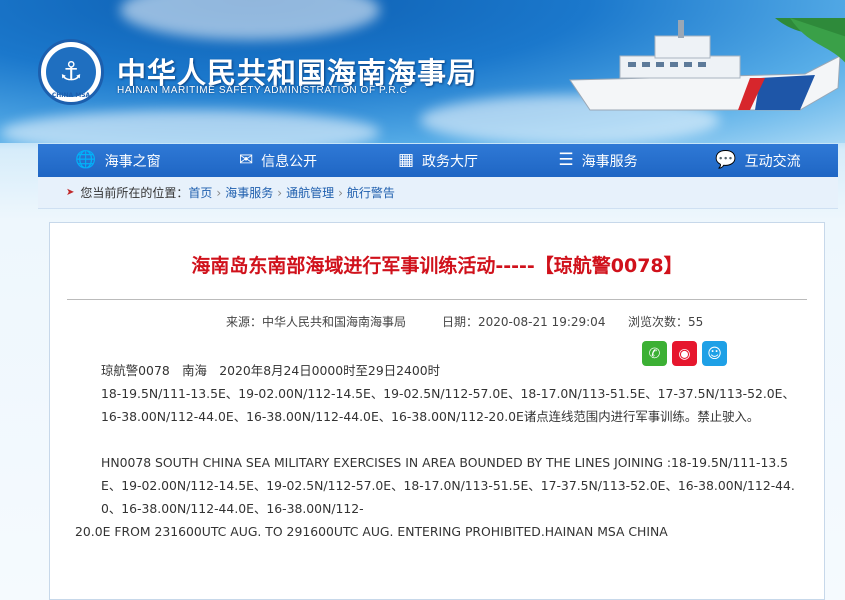 This screenshot has height=600, width=845. I want to click on grid-icon: ▦, so click(406, 160).